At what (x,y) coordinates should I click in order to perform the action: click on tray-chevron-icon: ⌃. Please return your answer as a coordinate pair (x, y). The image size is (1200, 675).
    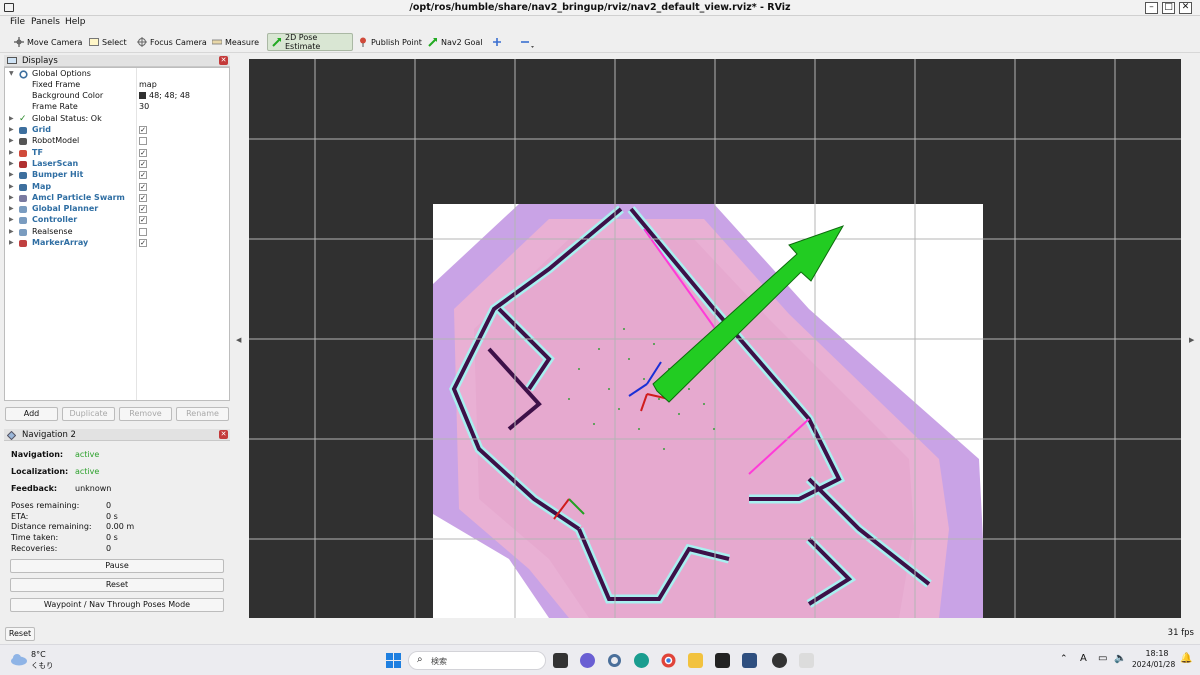
    Looking at the image, I should click on (1064, 659).